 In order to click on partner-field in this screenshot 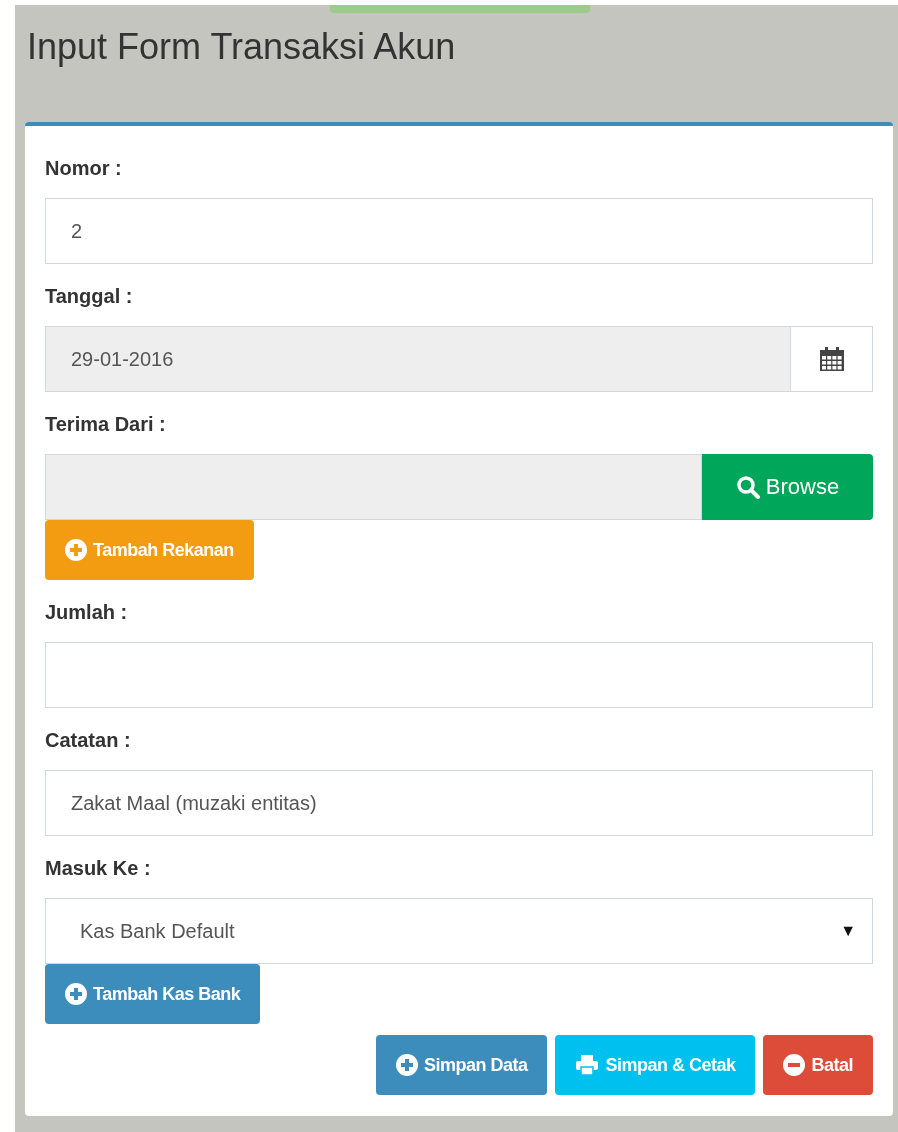, I will do `click(373, 487)`.